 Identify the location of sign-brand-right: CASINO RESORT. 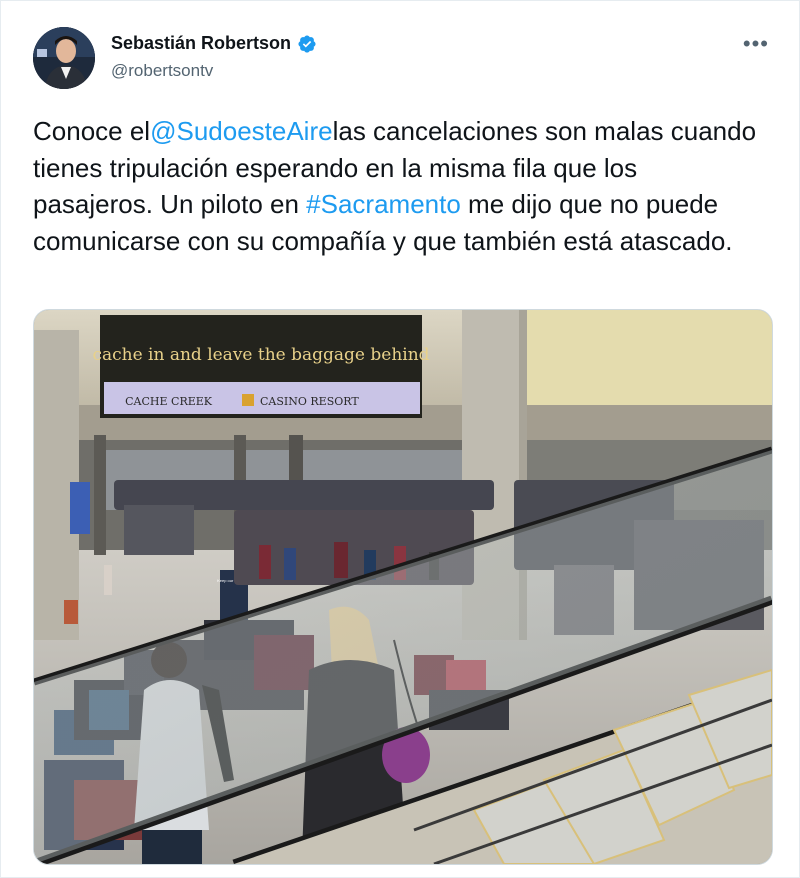
(309, 401).